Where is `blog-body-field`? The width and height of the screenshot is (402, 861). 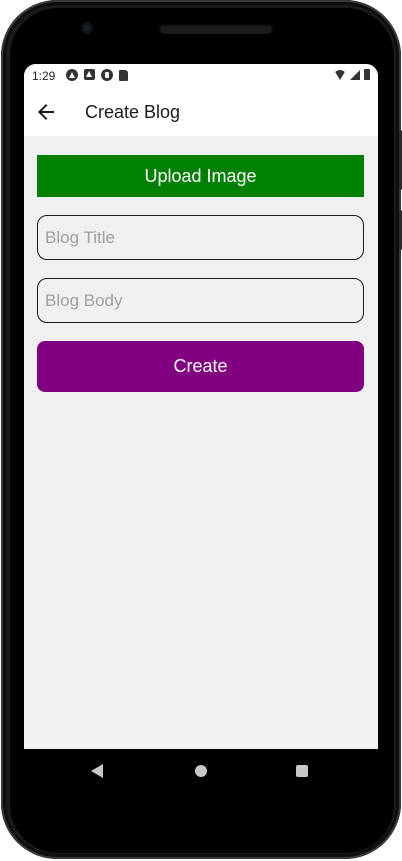 blog-body-field is located at coordinates (200, 300).